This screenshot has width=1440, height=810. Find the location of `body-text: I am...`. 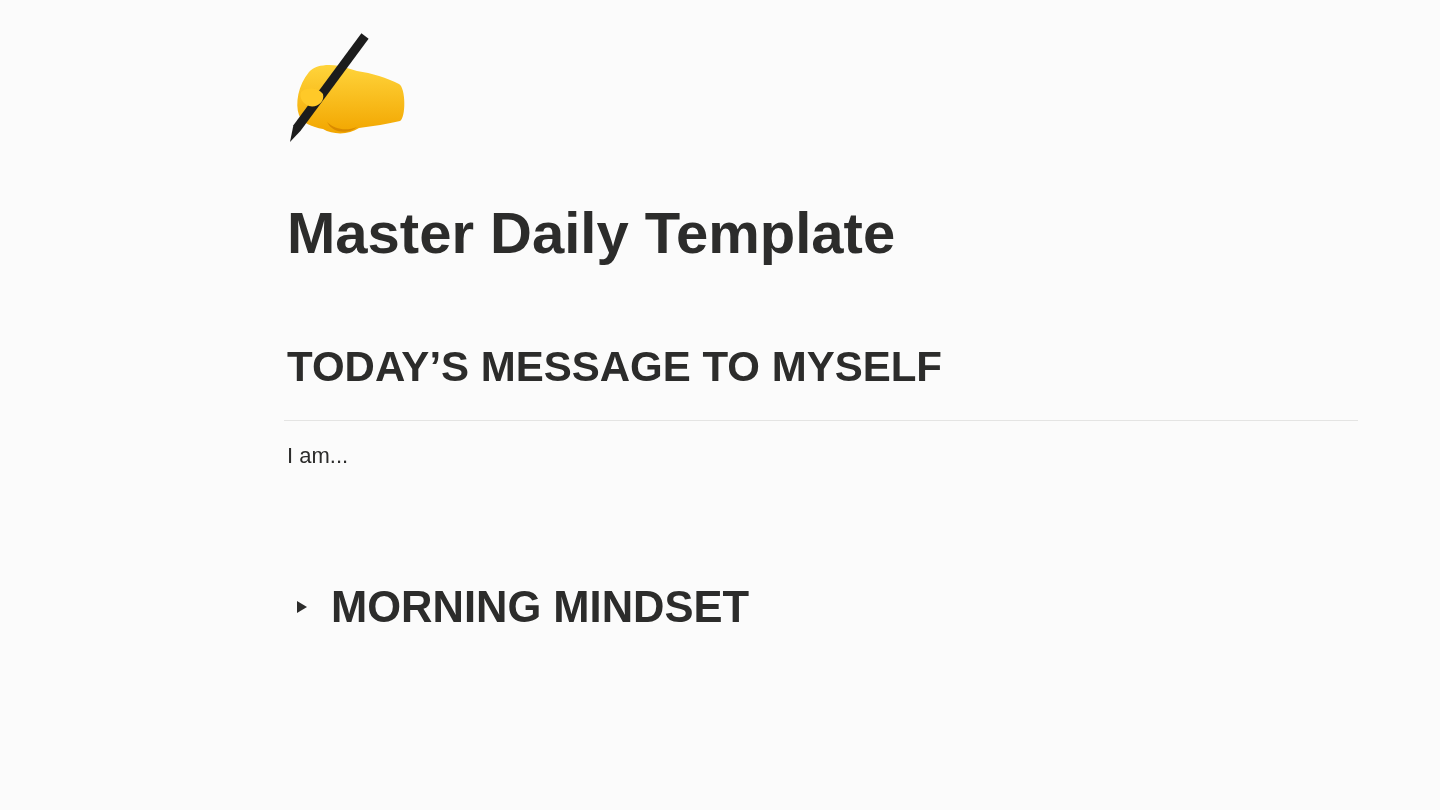

body-text: I am... is located at coordinates (318, 456).